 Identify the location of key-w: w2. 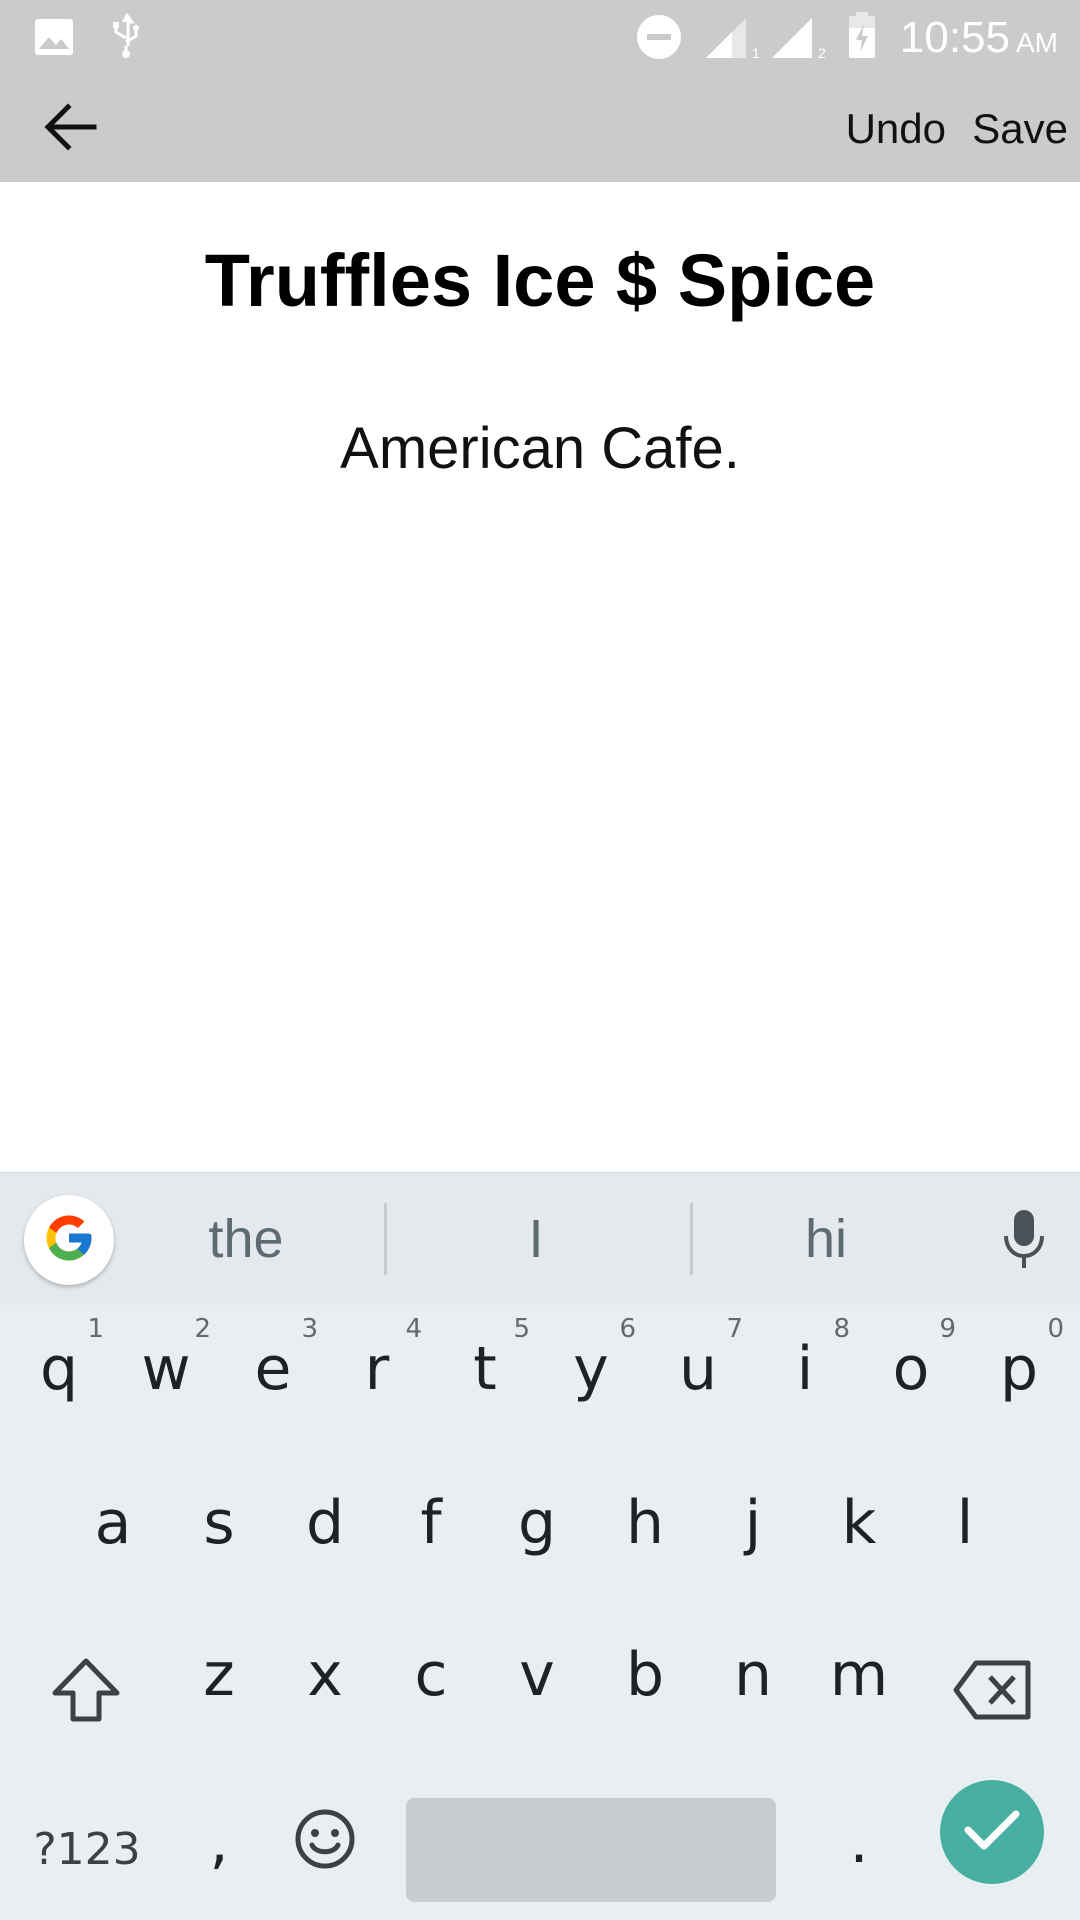
(166, 1369).